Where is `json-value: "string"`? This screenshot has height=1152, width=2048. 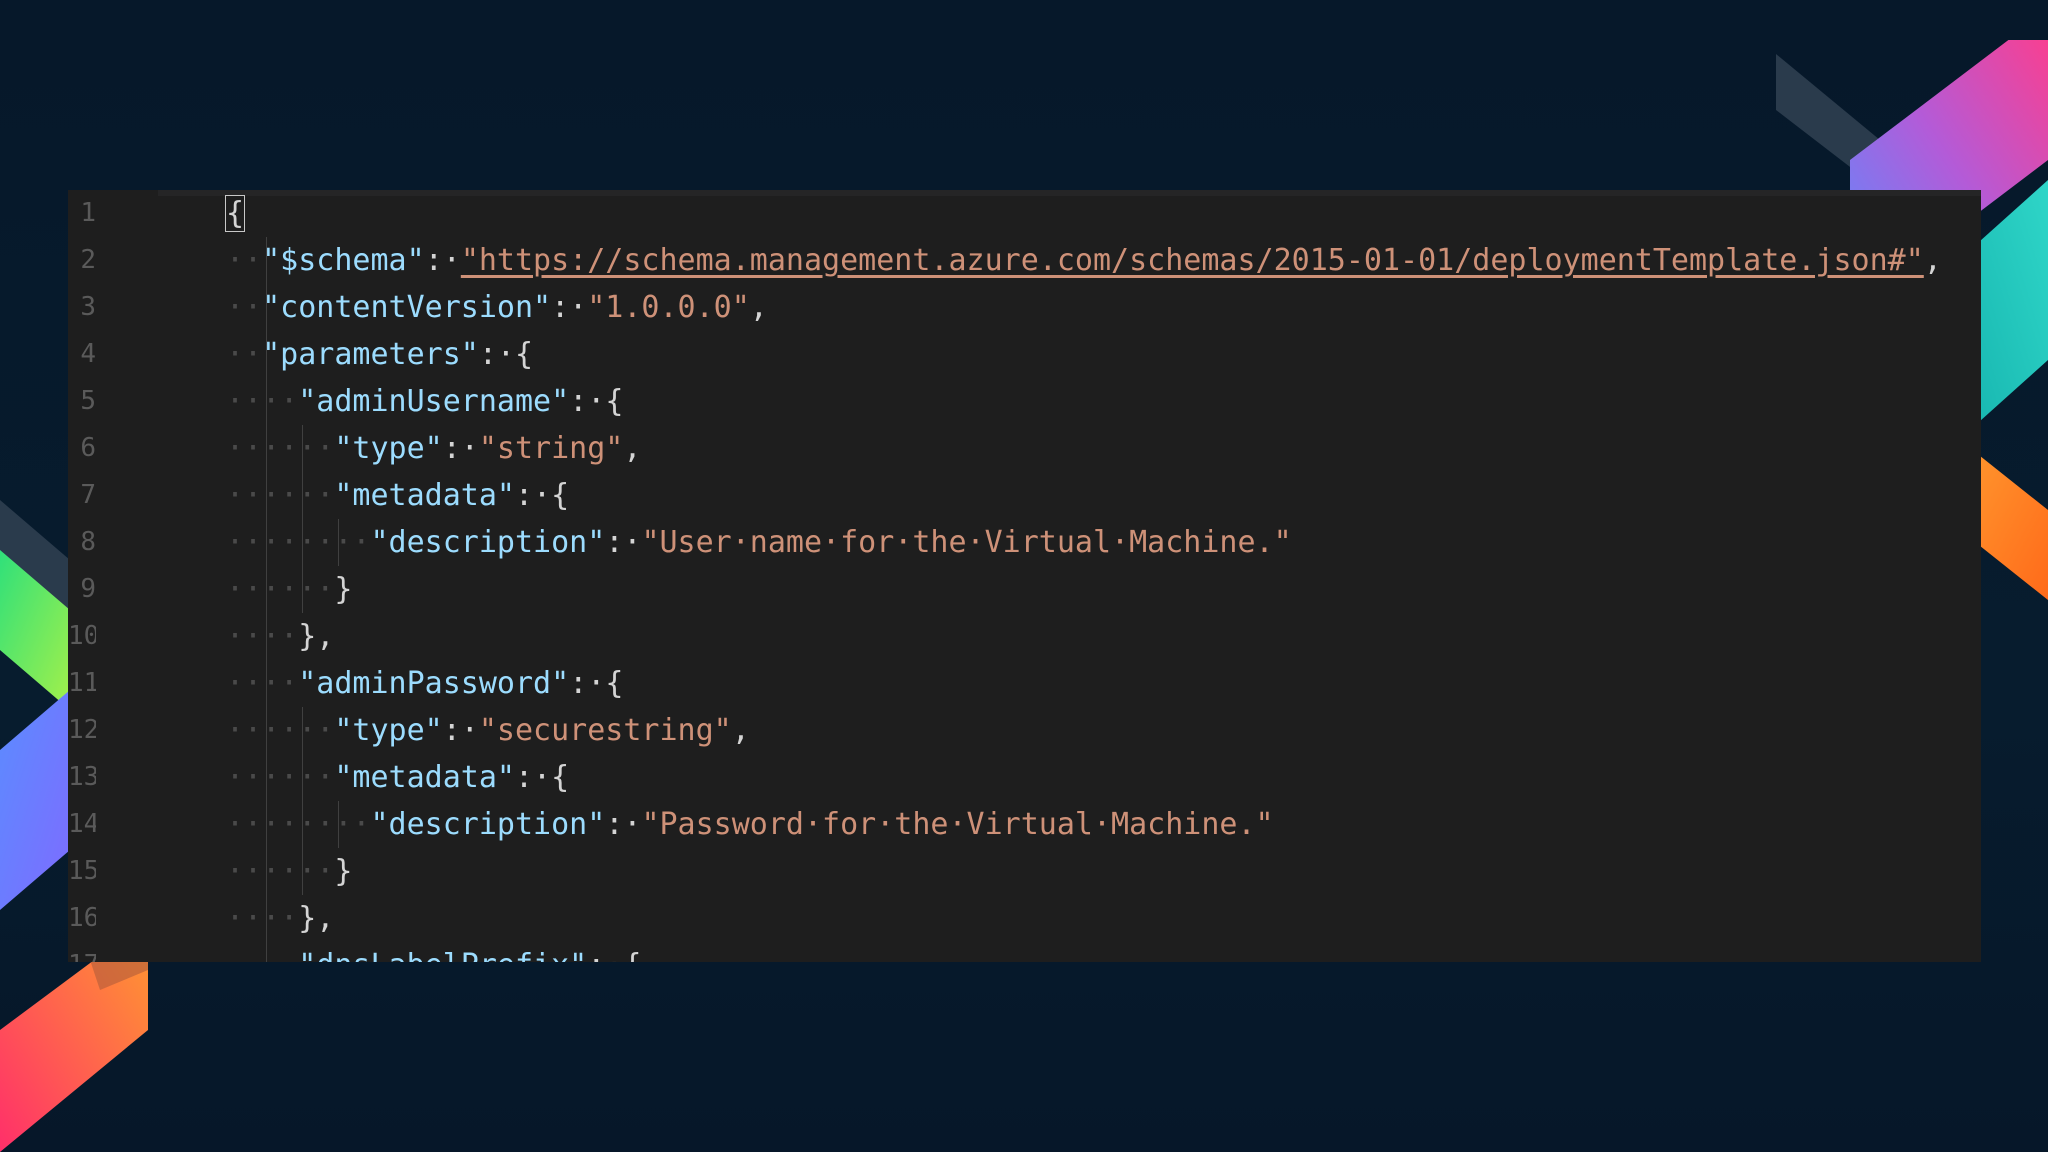 json-value: "string" is located at coordinates (551, 448).